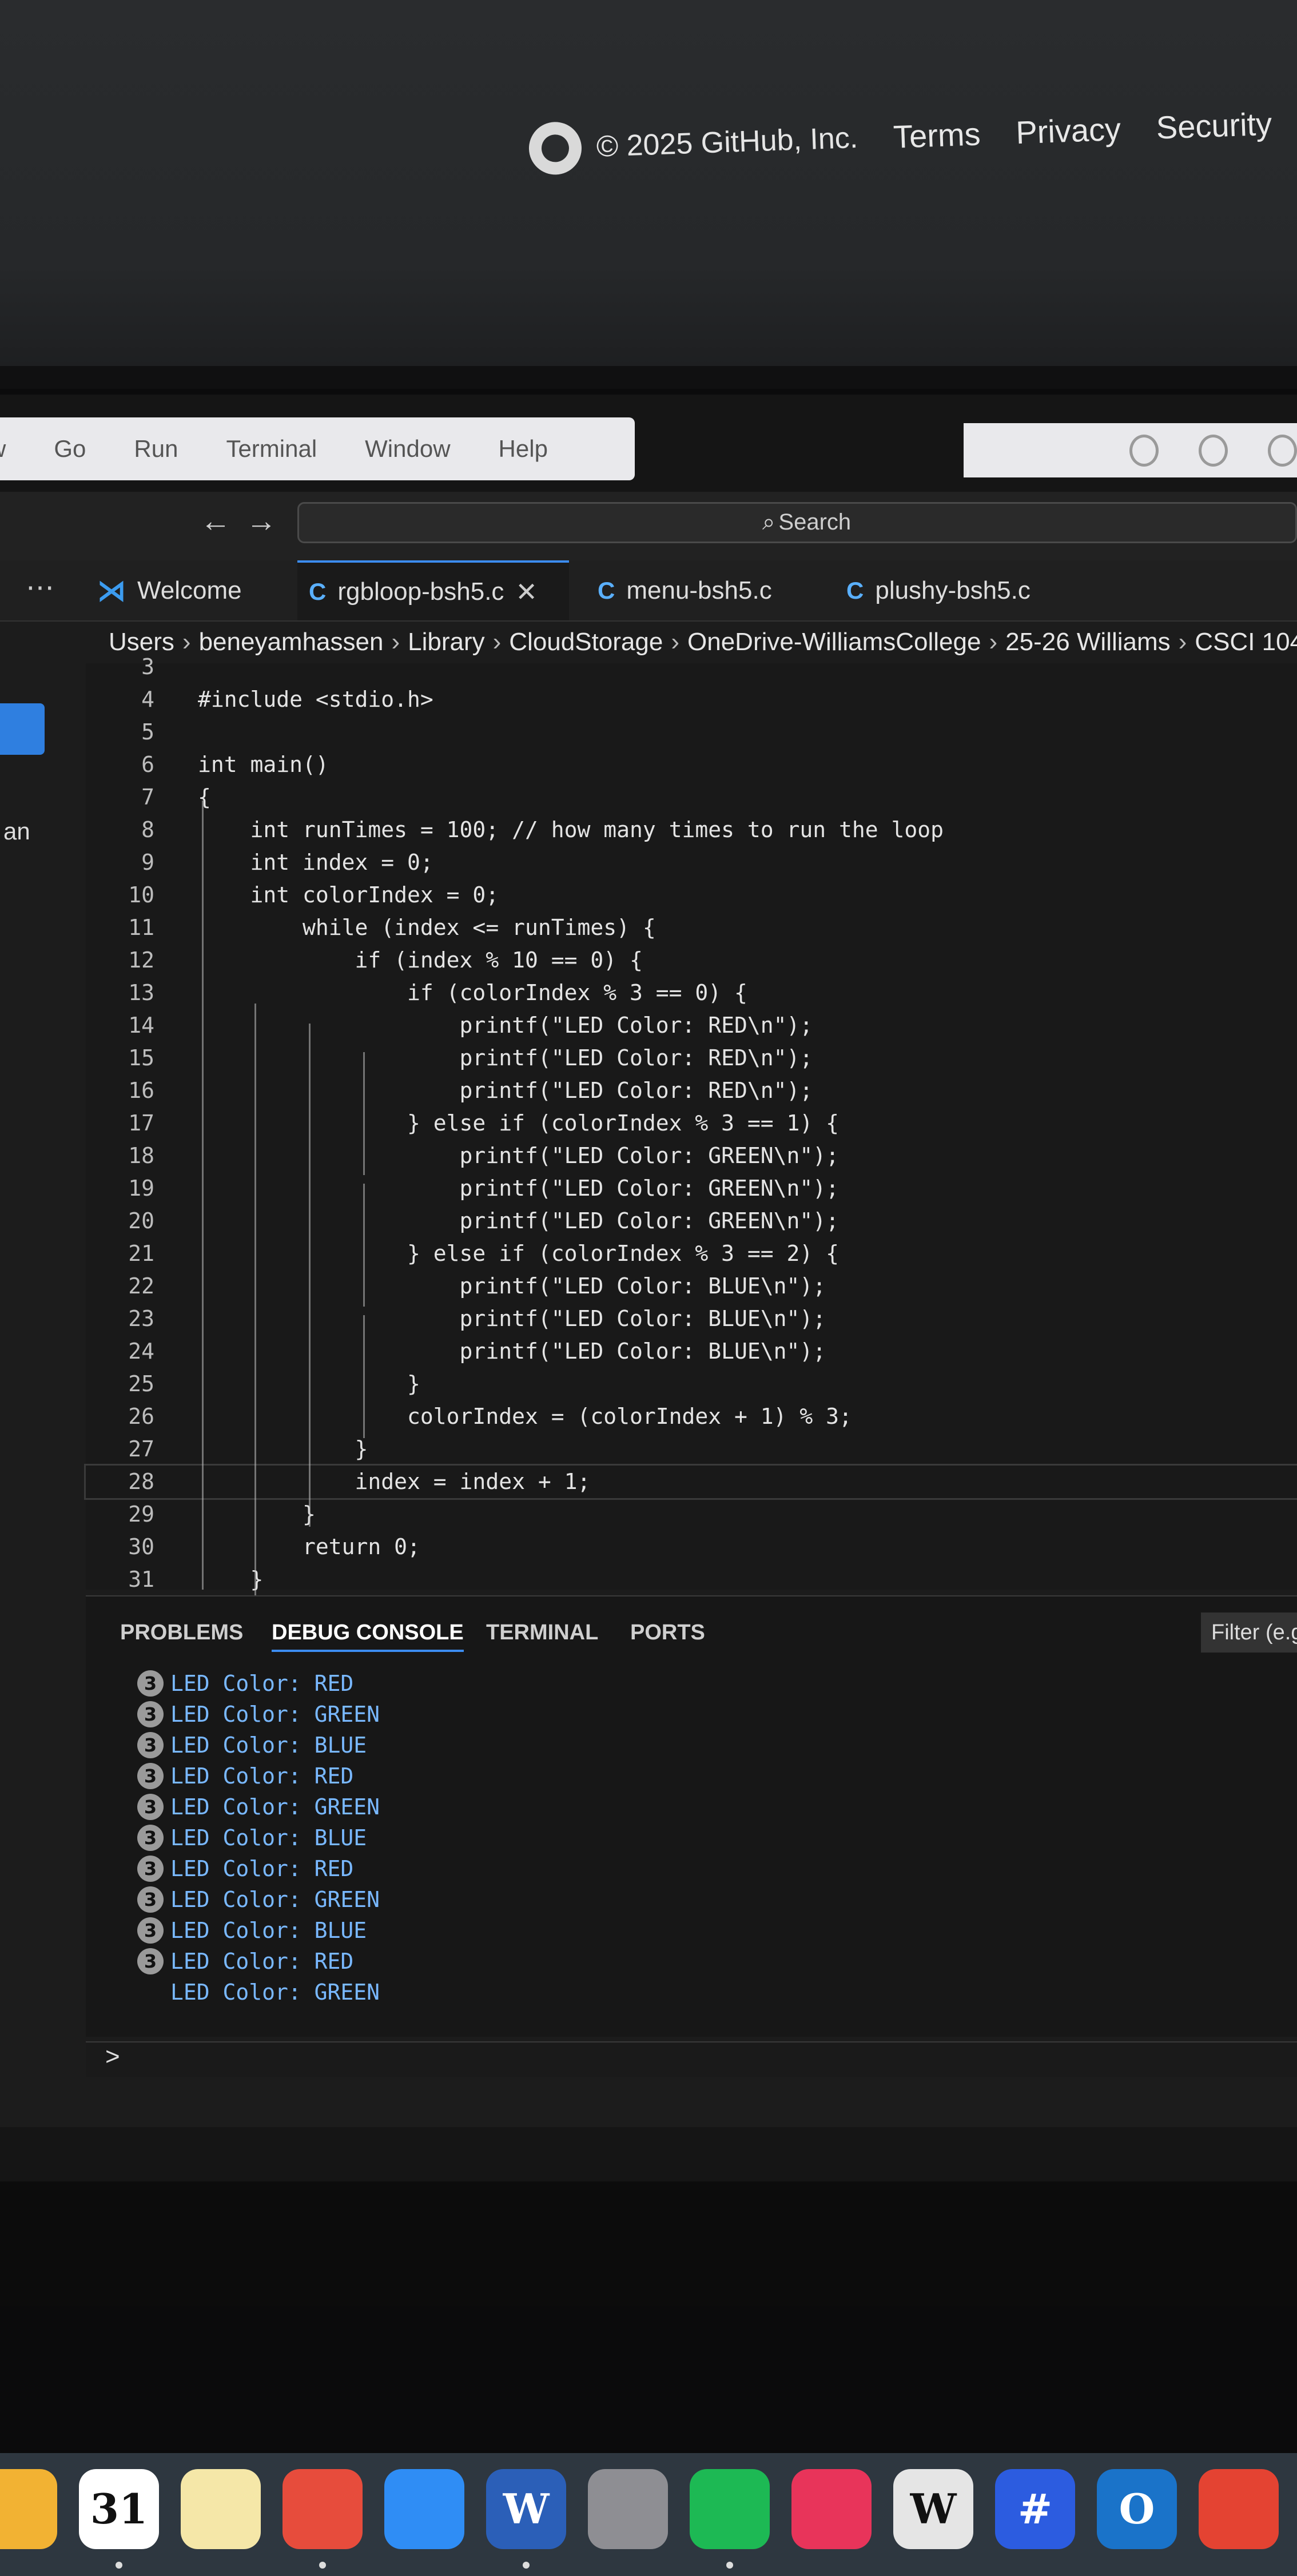 This screenshot has height=2576, width=1297. Describe the element at coordinates (119, 2509) in the screenshot. I see `calendar-icon: 31` at that location.